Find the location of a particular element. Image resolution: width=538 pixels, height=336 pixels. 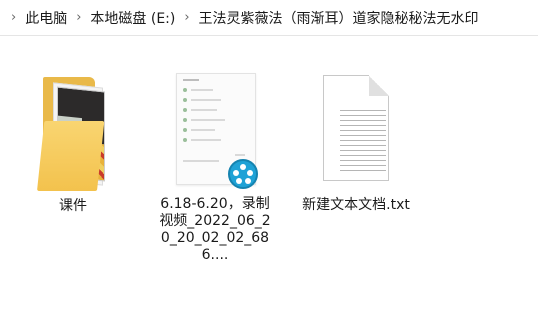

media-player-icon is located at coordinates (243, 174).